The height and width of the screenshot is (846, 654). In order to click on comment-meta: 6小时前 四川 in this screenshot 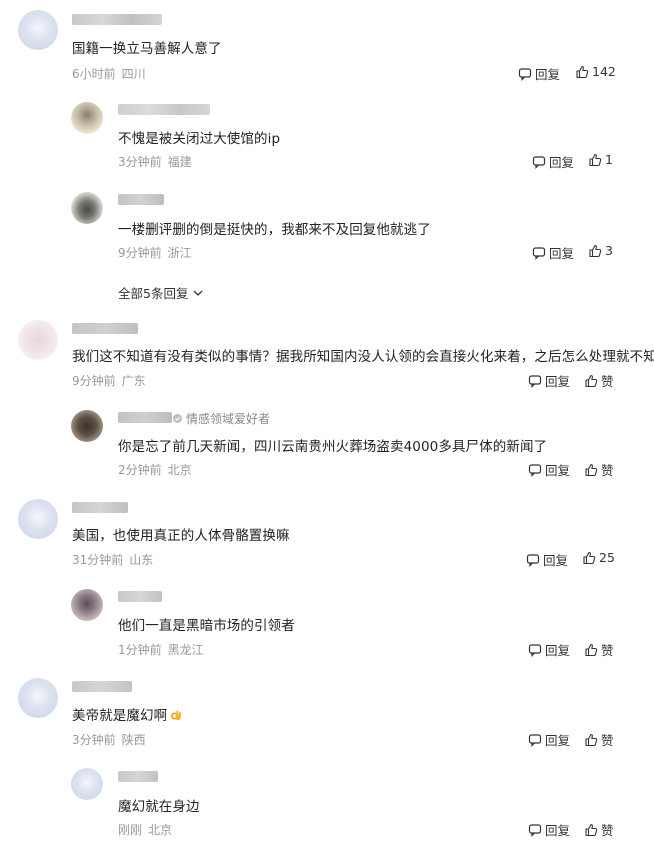, I will do `click(109, 73)`.